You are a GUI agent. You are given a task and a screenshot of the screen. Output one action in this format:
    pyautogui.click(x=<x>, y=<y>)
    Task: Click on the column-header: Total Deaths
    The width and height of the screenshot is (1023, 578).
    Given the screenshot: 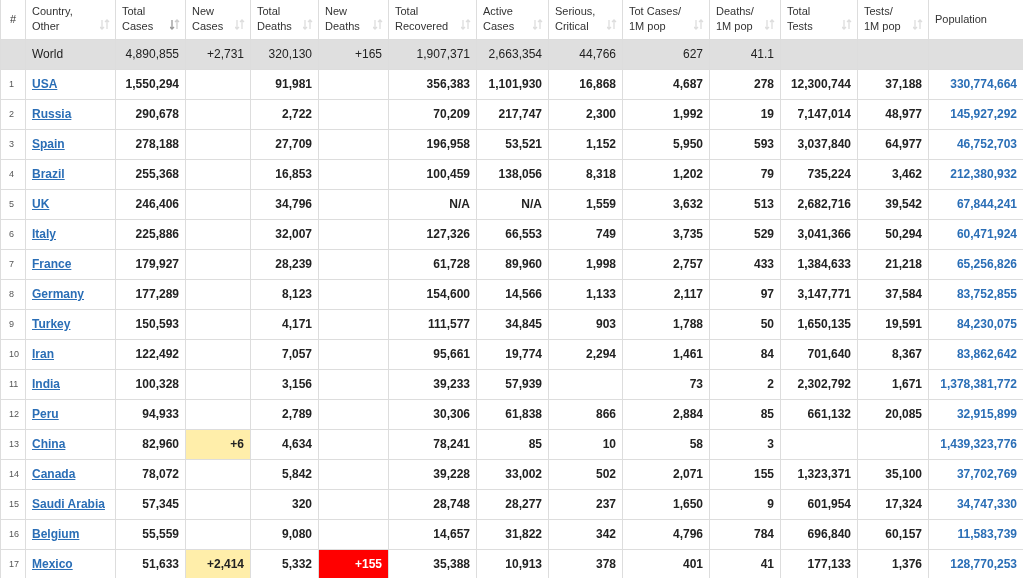 What is the action you would take?
    pyautogui.click(x=284, y=19)
    